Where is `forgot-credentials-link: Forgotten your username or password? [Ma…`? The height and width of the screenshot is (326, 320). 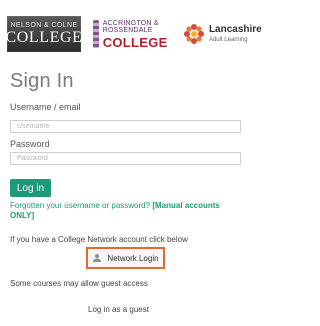
forgot-credentials-link: Forgotten your username or password? [Ma… is located at coordinates (127, 211).